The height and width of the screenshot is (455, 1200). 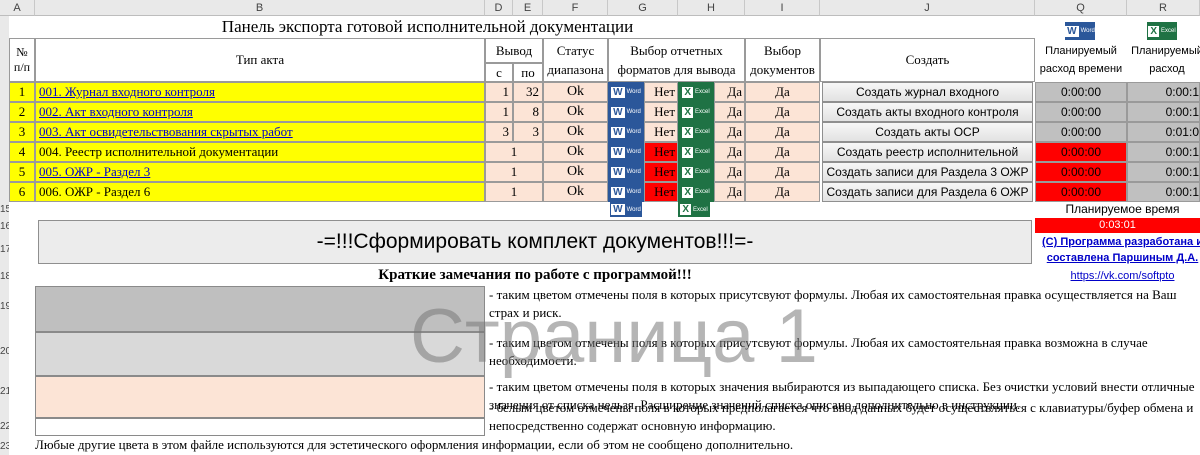 What do you see at coordinates (260, 112) in the screenshot?
I see `act-type-cell: 002. Акт входного контроля` at bounding box center [260, 112].